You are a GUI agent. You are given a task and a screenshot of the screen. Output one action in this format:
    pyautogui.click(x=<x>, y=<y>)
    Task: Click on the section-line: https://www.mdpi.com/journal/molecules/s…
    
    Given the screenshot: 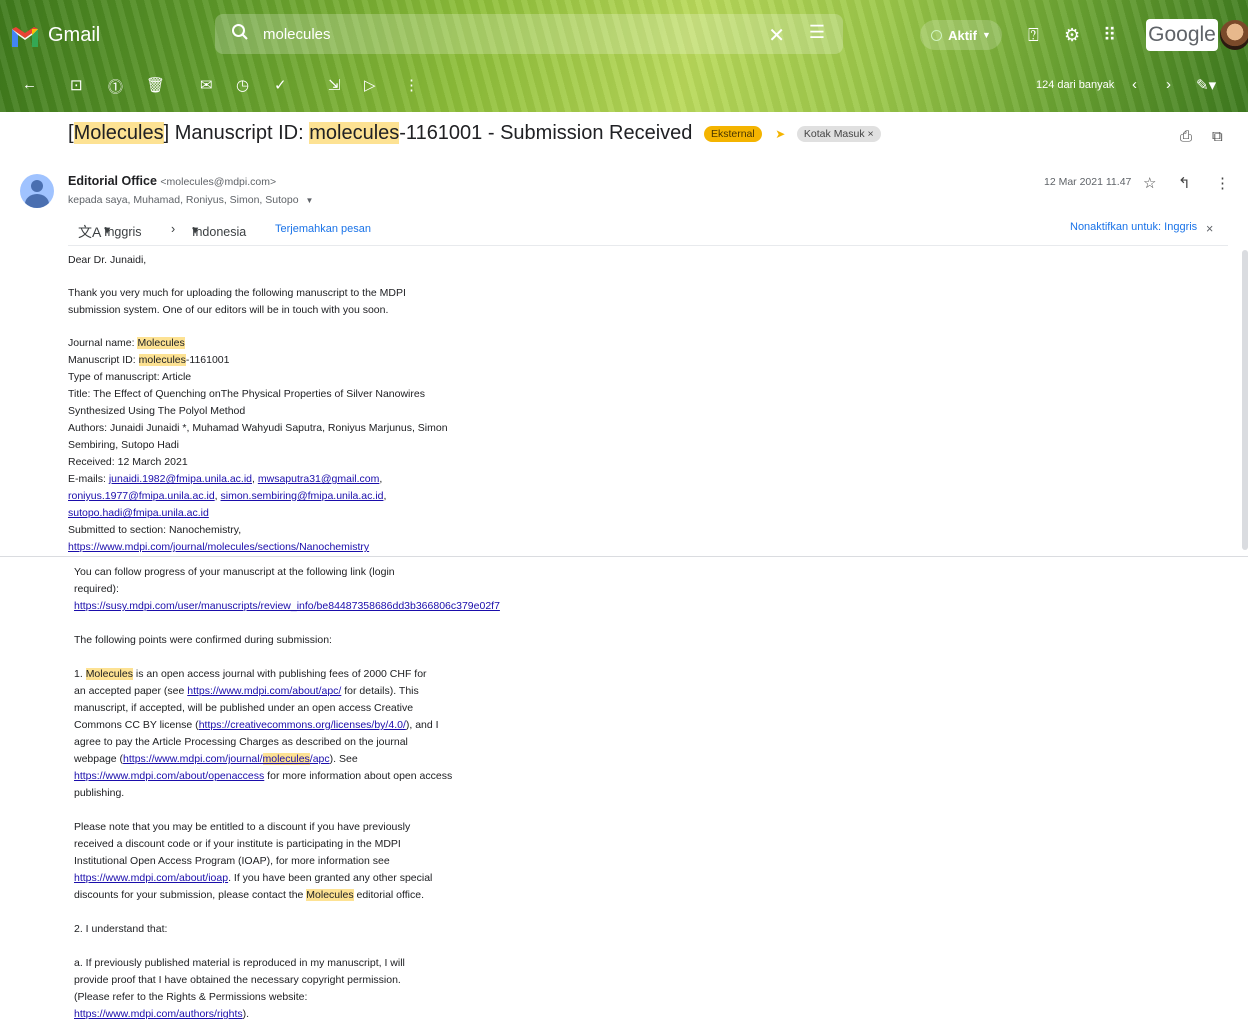 What is the action you would take?
    pyautogui.click(x=298, y=547)
    